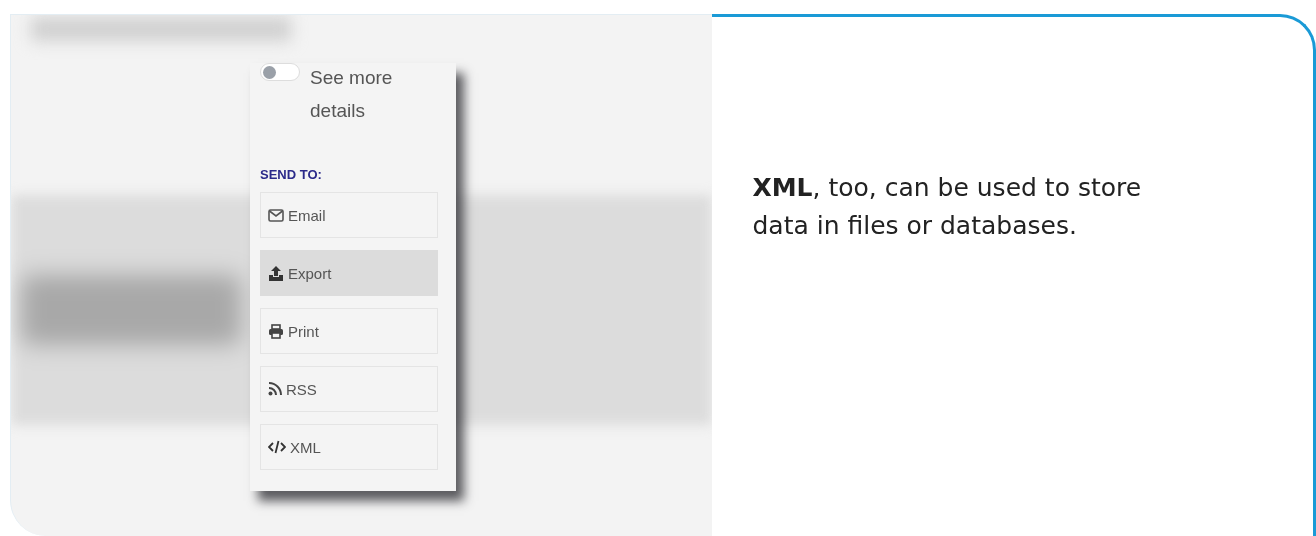 The image size is (1316, 536). Describe the element at coordinates (280, 72) in the screenshot. I see `toggle-switch` at that location.